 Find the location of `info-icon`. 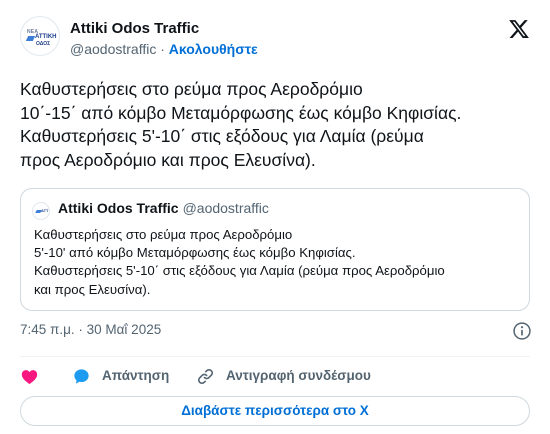

info-icon is located at coordinates (522, 331).